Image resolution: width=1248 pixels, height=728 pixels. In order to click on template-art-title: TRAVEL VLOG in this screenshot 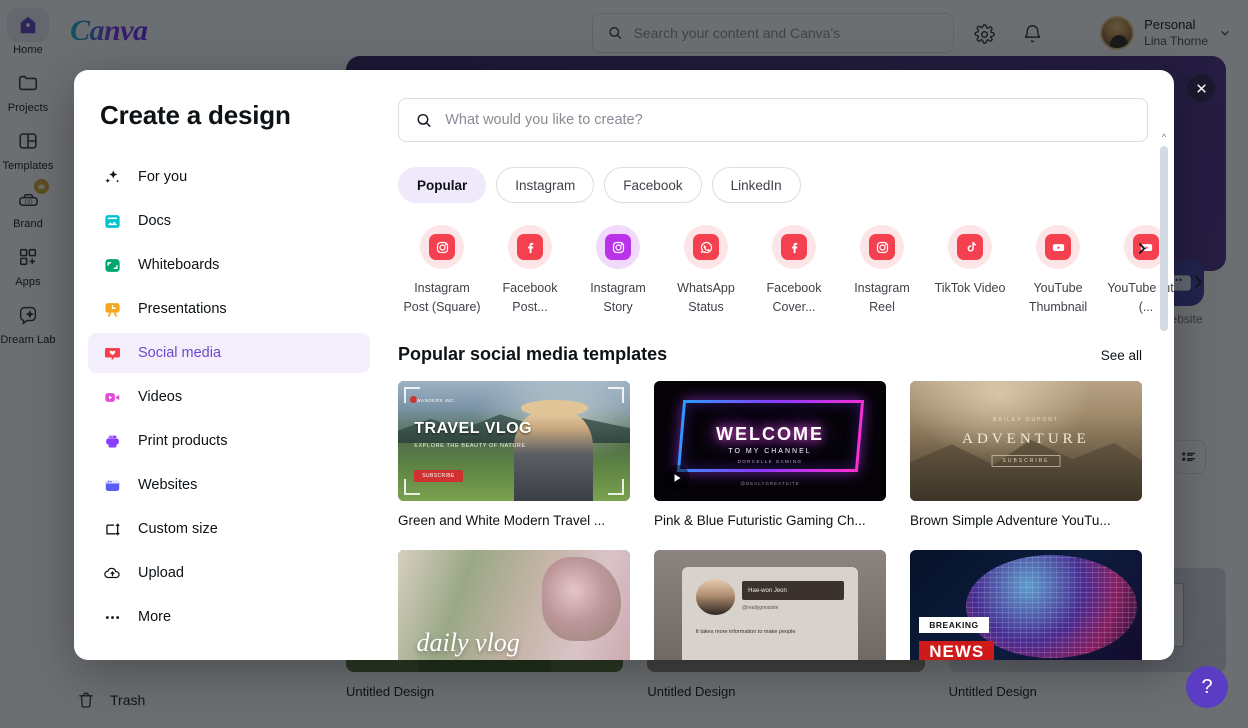, I will do `click(473, 429)`.